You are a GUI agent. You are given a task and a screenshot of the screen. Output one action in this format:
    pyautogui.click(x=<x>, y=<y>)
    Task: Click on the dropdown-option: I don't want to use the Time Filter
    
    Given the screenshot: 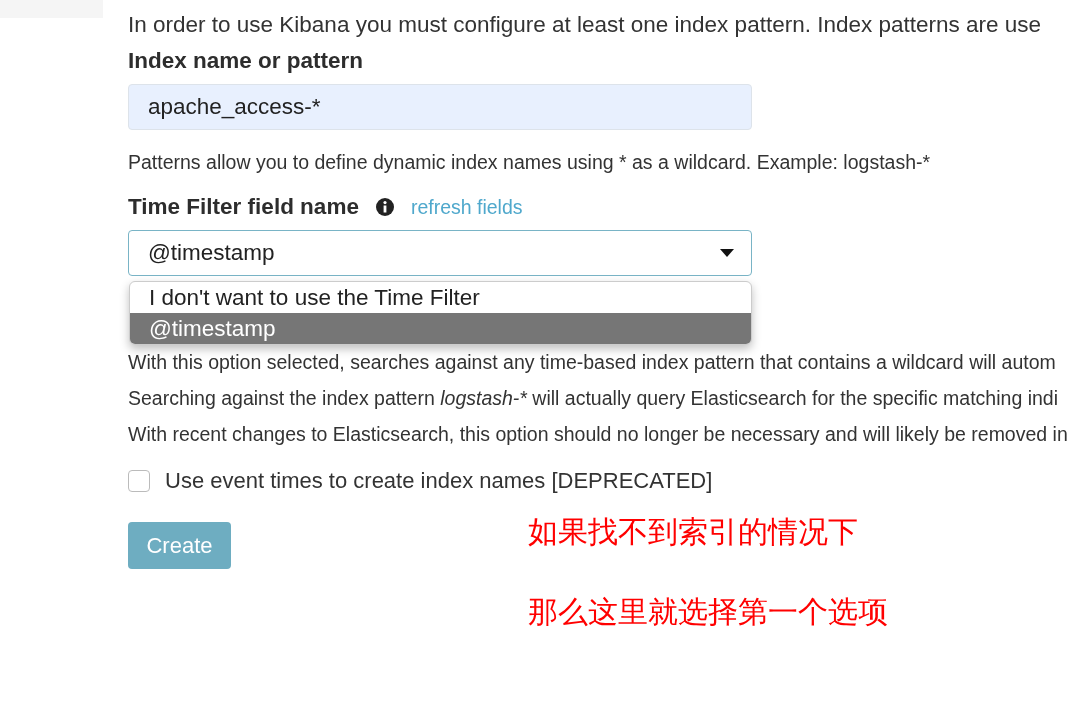 What is the action you would take?
    pyautogui.click(x=440, y=297)
    